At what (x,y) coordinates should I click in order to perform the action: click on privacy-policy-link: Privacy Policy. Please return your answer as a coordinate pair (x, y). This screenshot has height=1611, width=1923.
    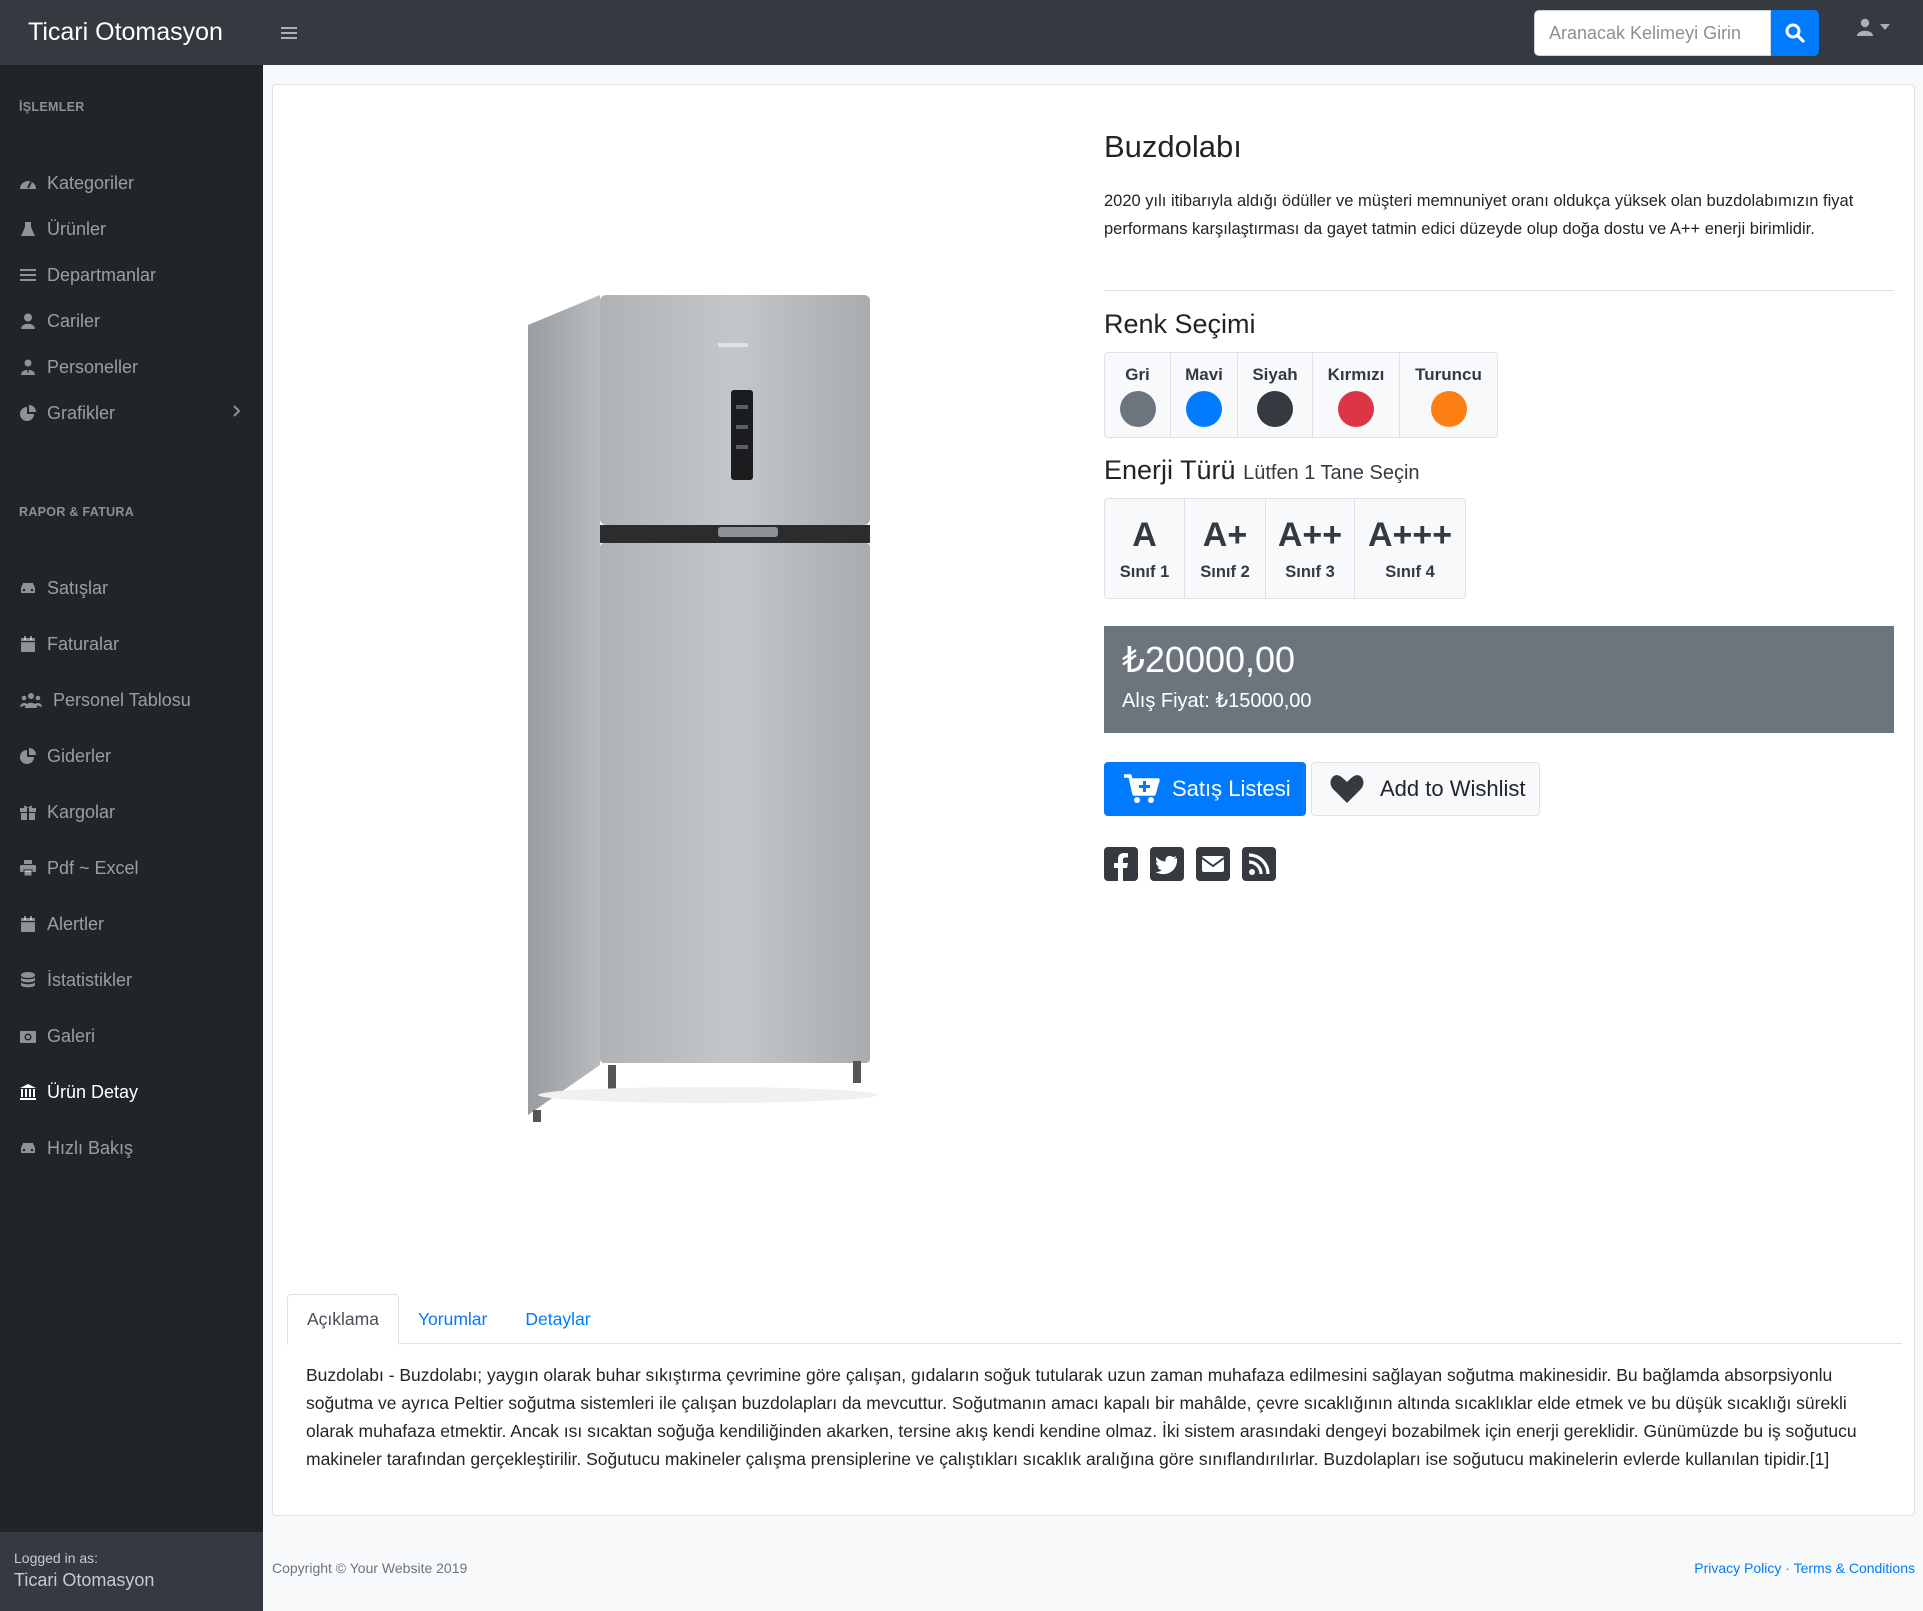
    Looking at the image, I should click on (1737, 1568).